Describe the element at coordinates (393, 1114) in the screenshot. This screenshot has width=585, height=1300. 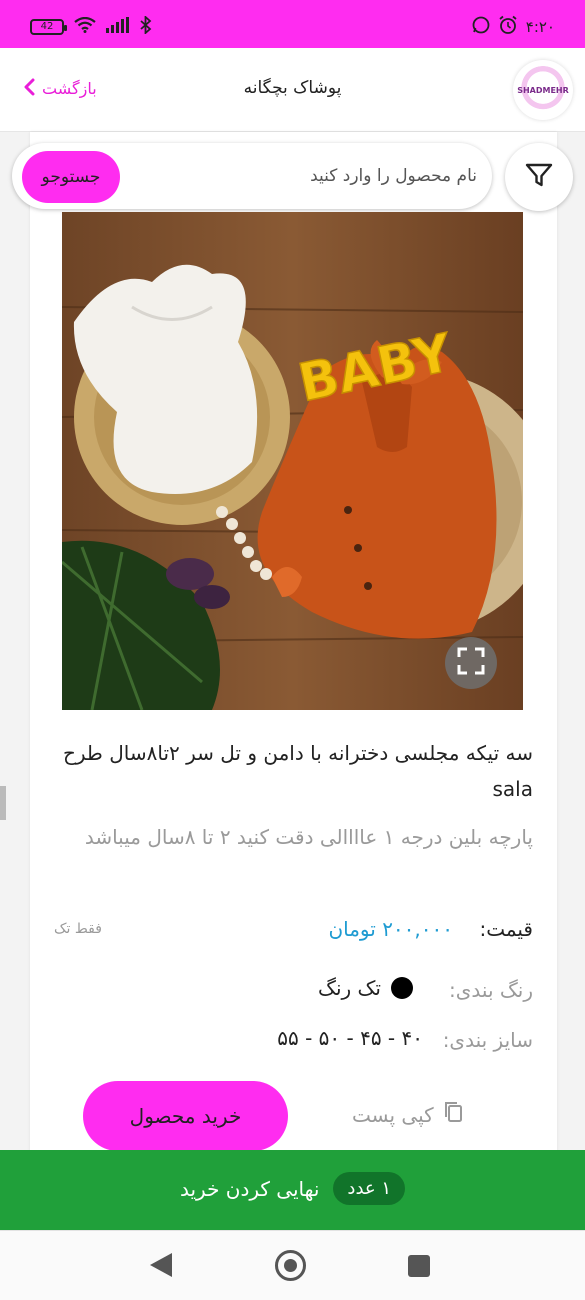
I see `copy-post-label: کپی پست` at that location.